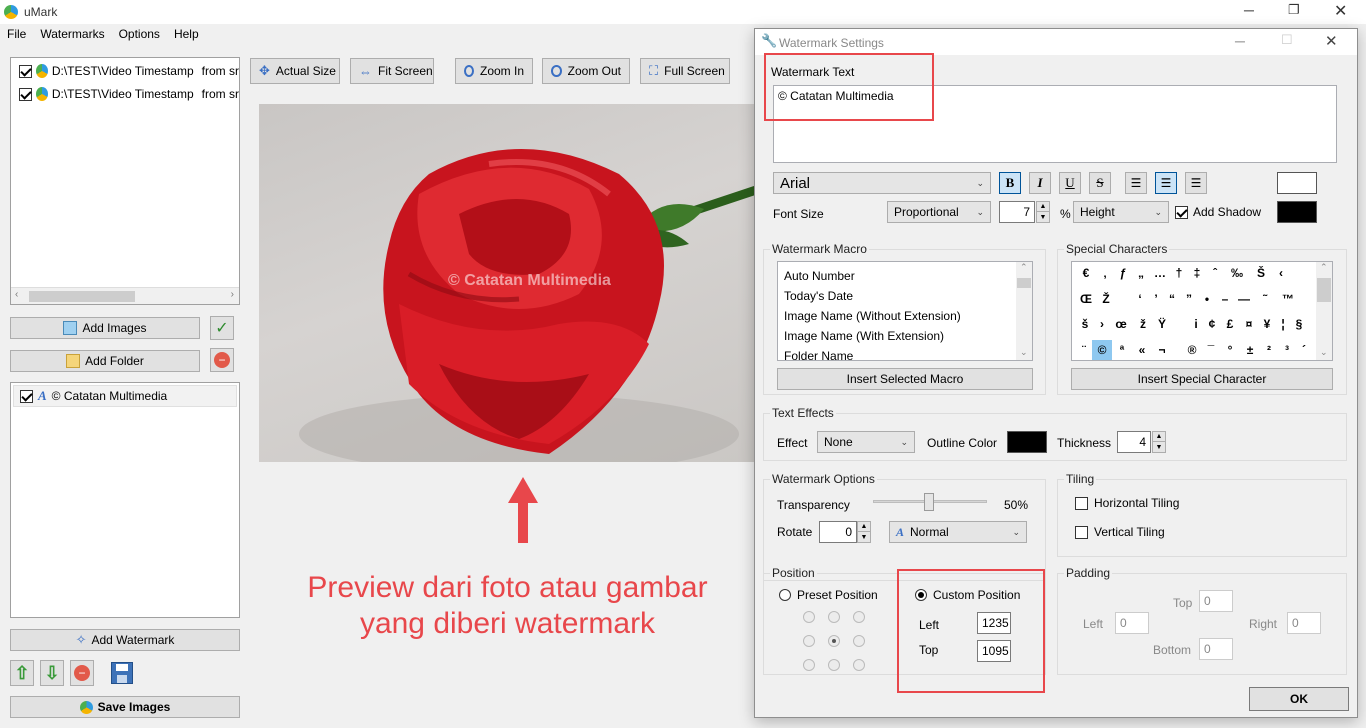  What do you see at coordinates (72, 34) in the screenshot?
I see `menu-watermarks: Watermarks` at bounding box center [72, 34].